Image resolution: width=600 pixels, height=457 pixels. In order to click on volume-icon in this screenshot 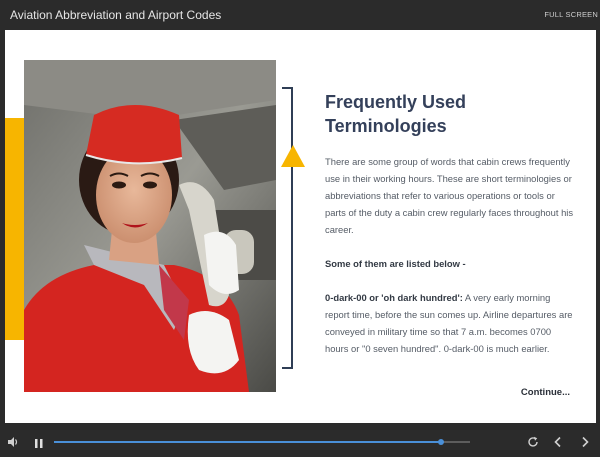, I will do `click(13, 444)`.